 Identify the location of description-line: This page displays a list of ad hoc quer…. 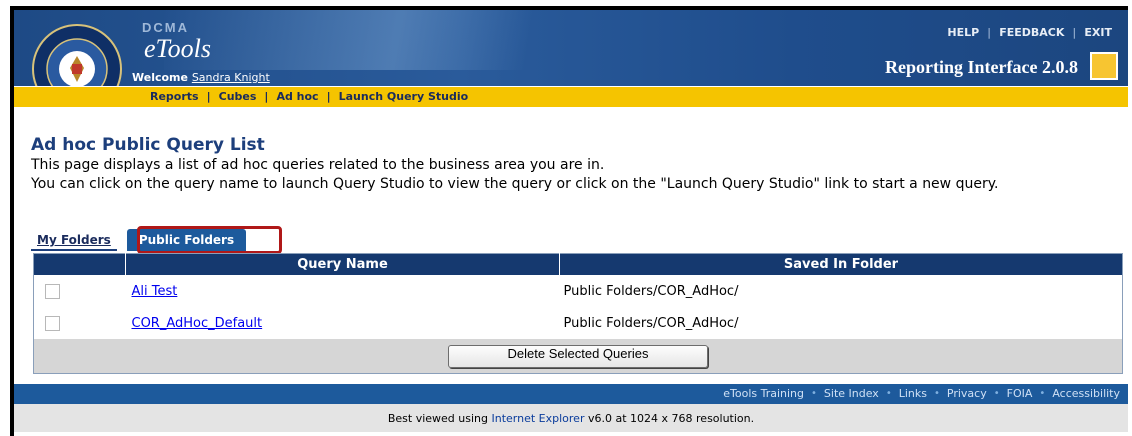
(318, 165).